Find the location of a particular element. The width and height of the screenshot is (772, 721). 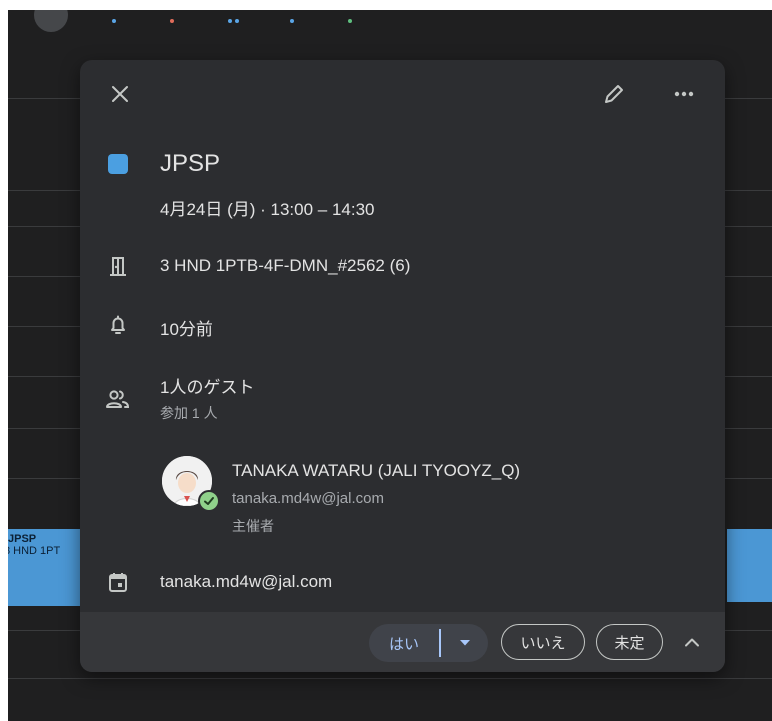

accepted-check-icon is located at coordinates (209, 501).